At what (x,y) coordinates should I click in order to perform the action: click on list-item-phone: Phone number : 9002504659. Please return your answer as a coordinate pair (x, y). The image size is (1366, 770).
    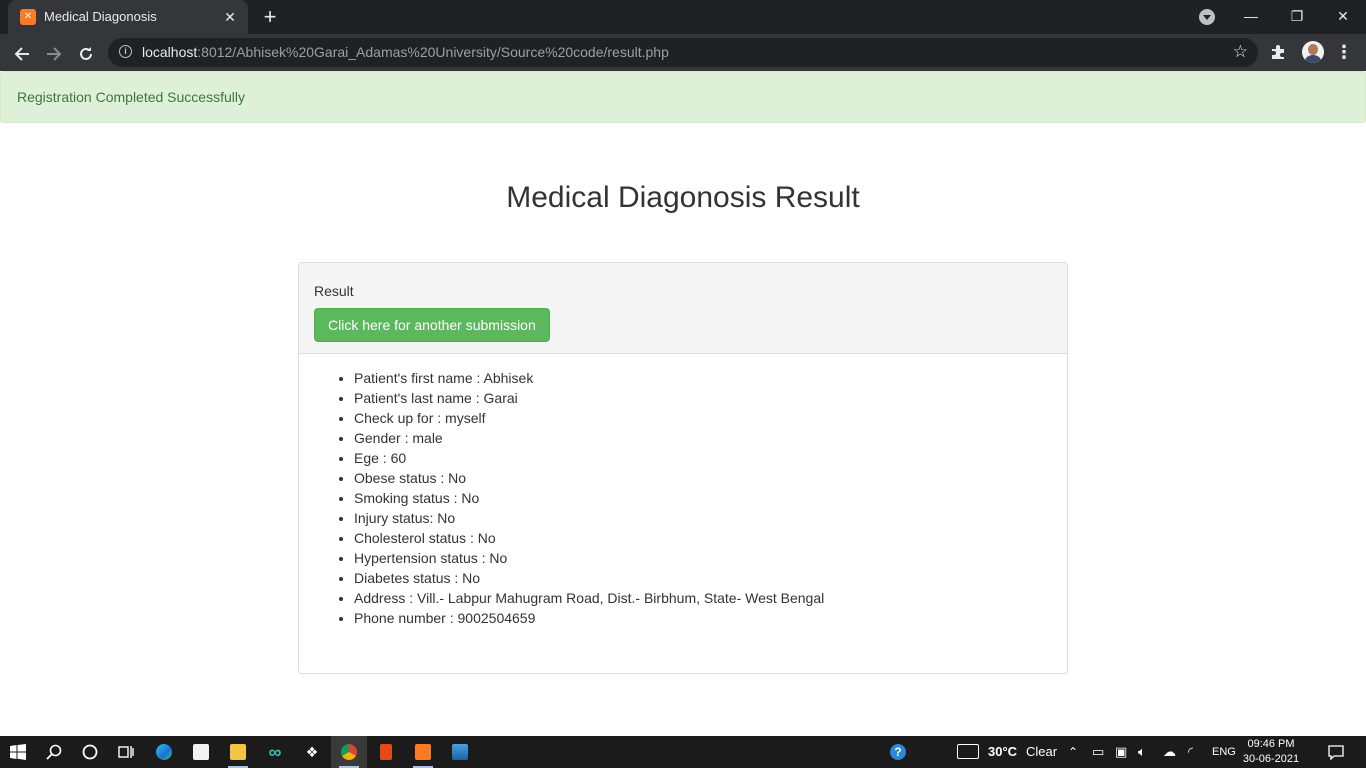
    Looking at the image, I should click on (589, 618).